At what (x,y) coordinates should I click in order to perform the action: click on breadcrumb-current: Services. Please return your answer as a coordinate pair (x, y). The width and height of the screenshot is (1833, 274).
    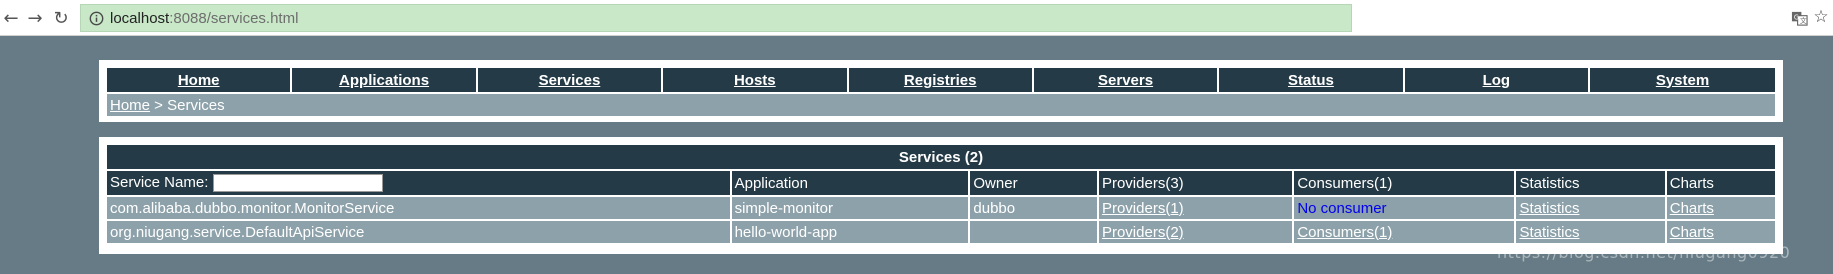
    Looking at the image, I should click on (196, 105).